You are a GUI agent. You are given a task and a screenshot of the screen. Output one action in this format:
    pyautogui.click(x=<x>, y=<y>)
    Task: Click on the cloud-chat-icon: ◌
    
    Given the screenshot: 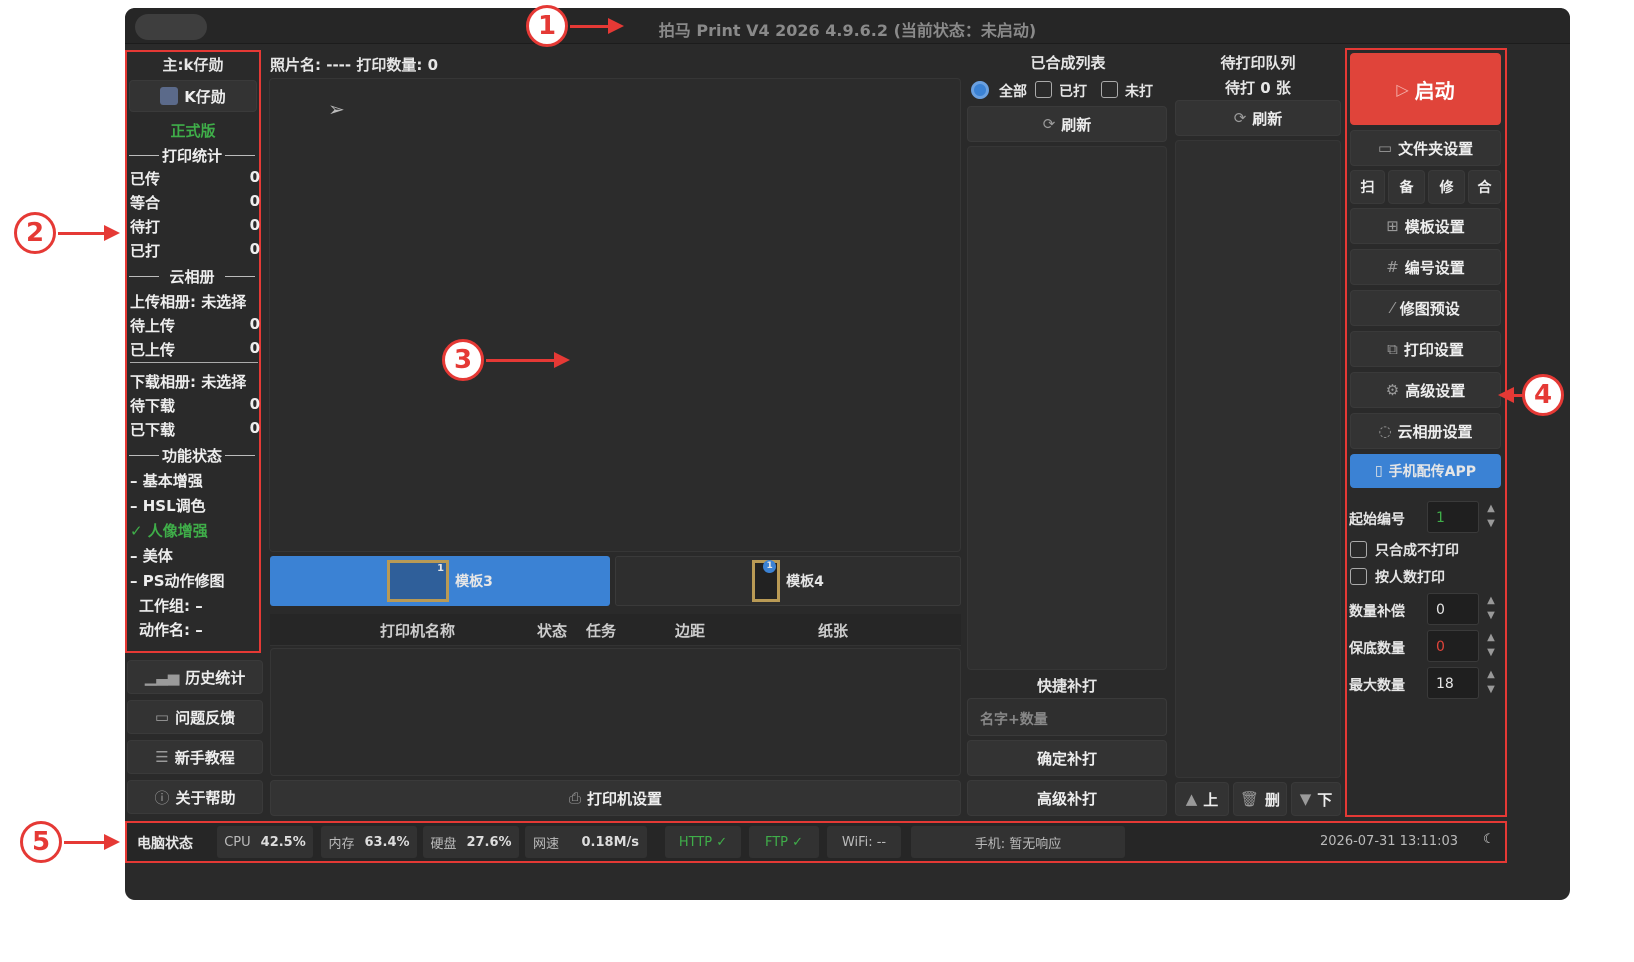 What is the action you would take?
    pyautogui.click(x=1385, y=431)
    